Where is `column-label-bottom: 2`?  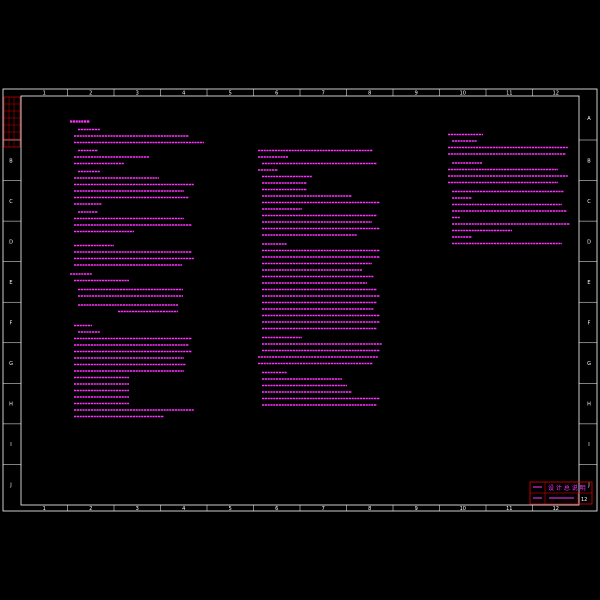 column-label-bottom: 2 is located at coordinates (90, 509).